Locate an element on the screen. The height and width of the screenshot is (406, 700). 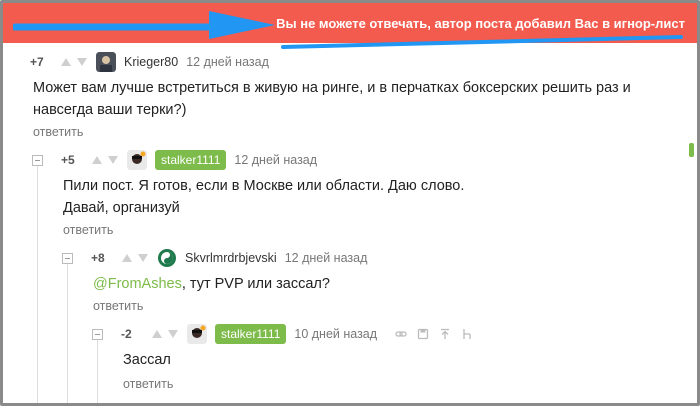
comment-meta: +8 Skvrlmrdrbjevski 12 дней назад is located at coordinates (229, 258).